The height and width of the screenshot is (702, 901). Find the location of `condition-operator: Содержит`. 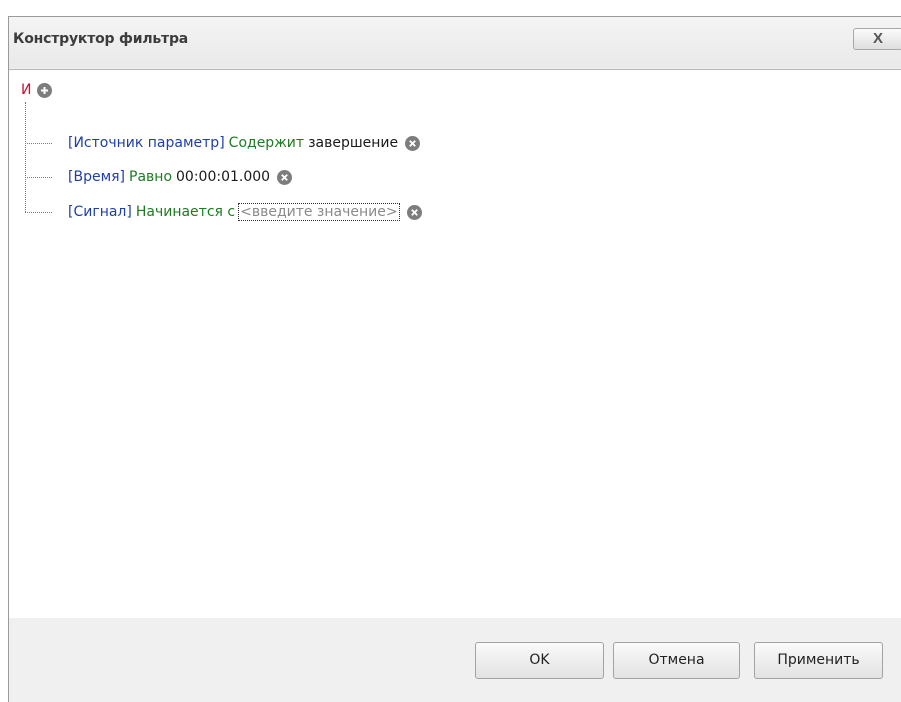

condition-operator: Содержит is located at coordinates (266, 143).